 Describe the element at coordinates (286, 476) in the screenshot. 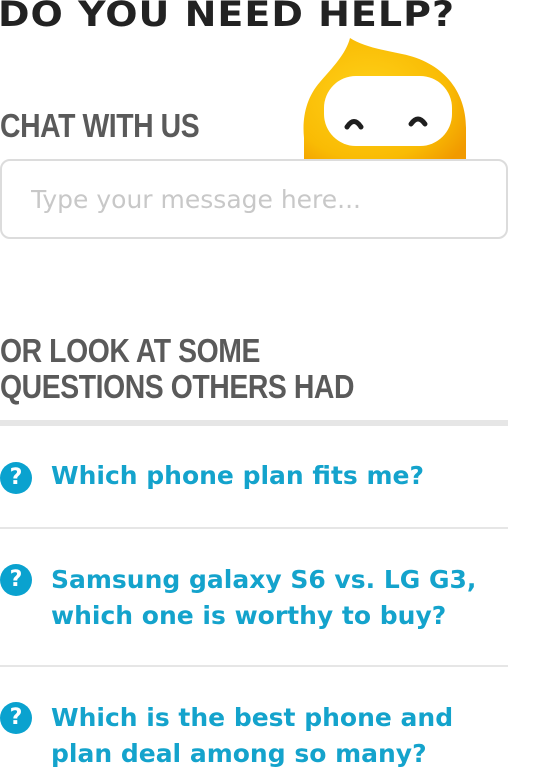

I see `faq-question-link: Which phone plan fits me?` at that location.